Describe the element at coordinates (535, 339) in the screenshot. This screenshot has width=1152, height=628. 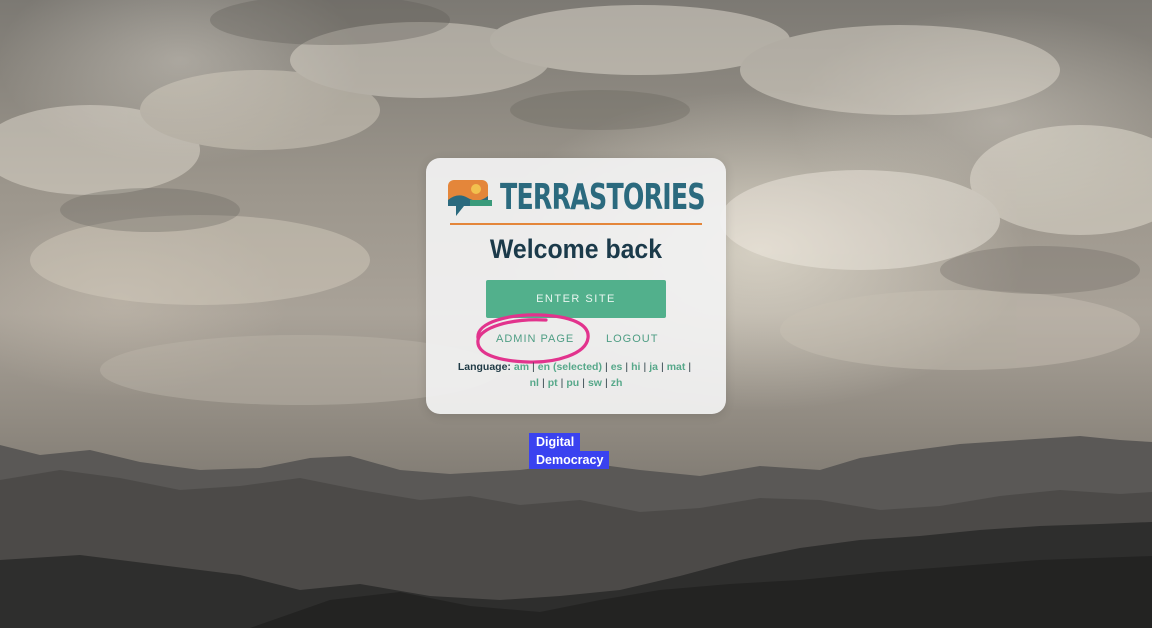
I see `admin-page-link: ADMIN PAGE` at that location.